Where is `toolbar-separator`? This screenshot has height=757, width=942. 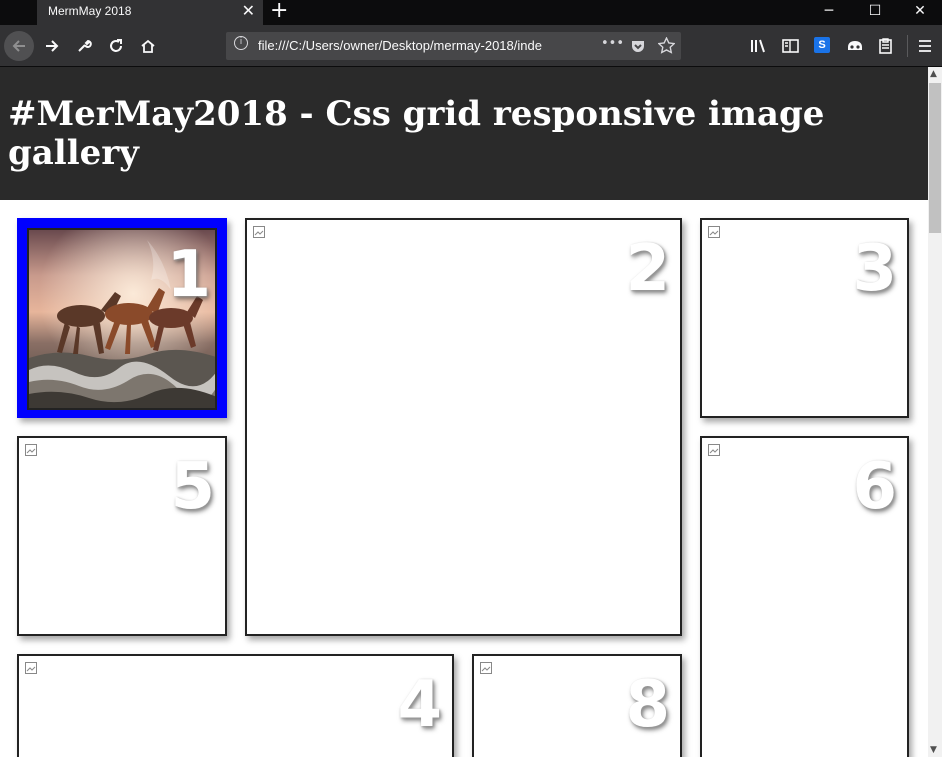
toolbar-separator is located at coordinates (907, 46).